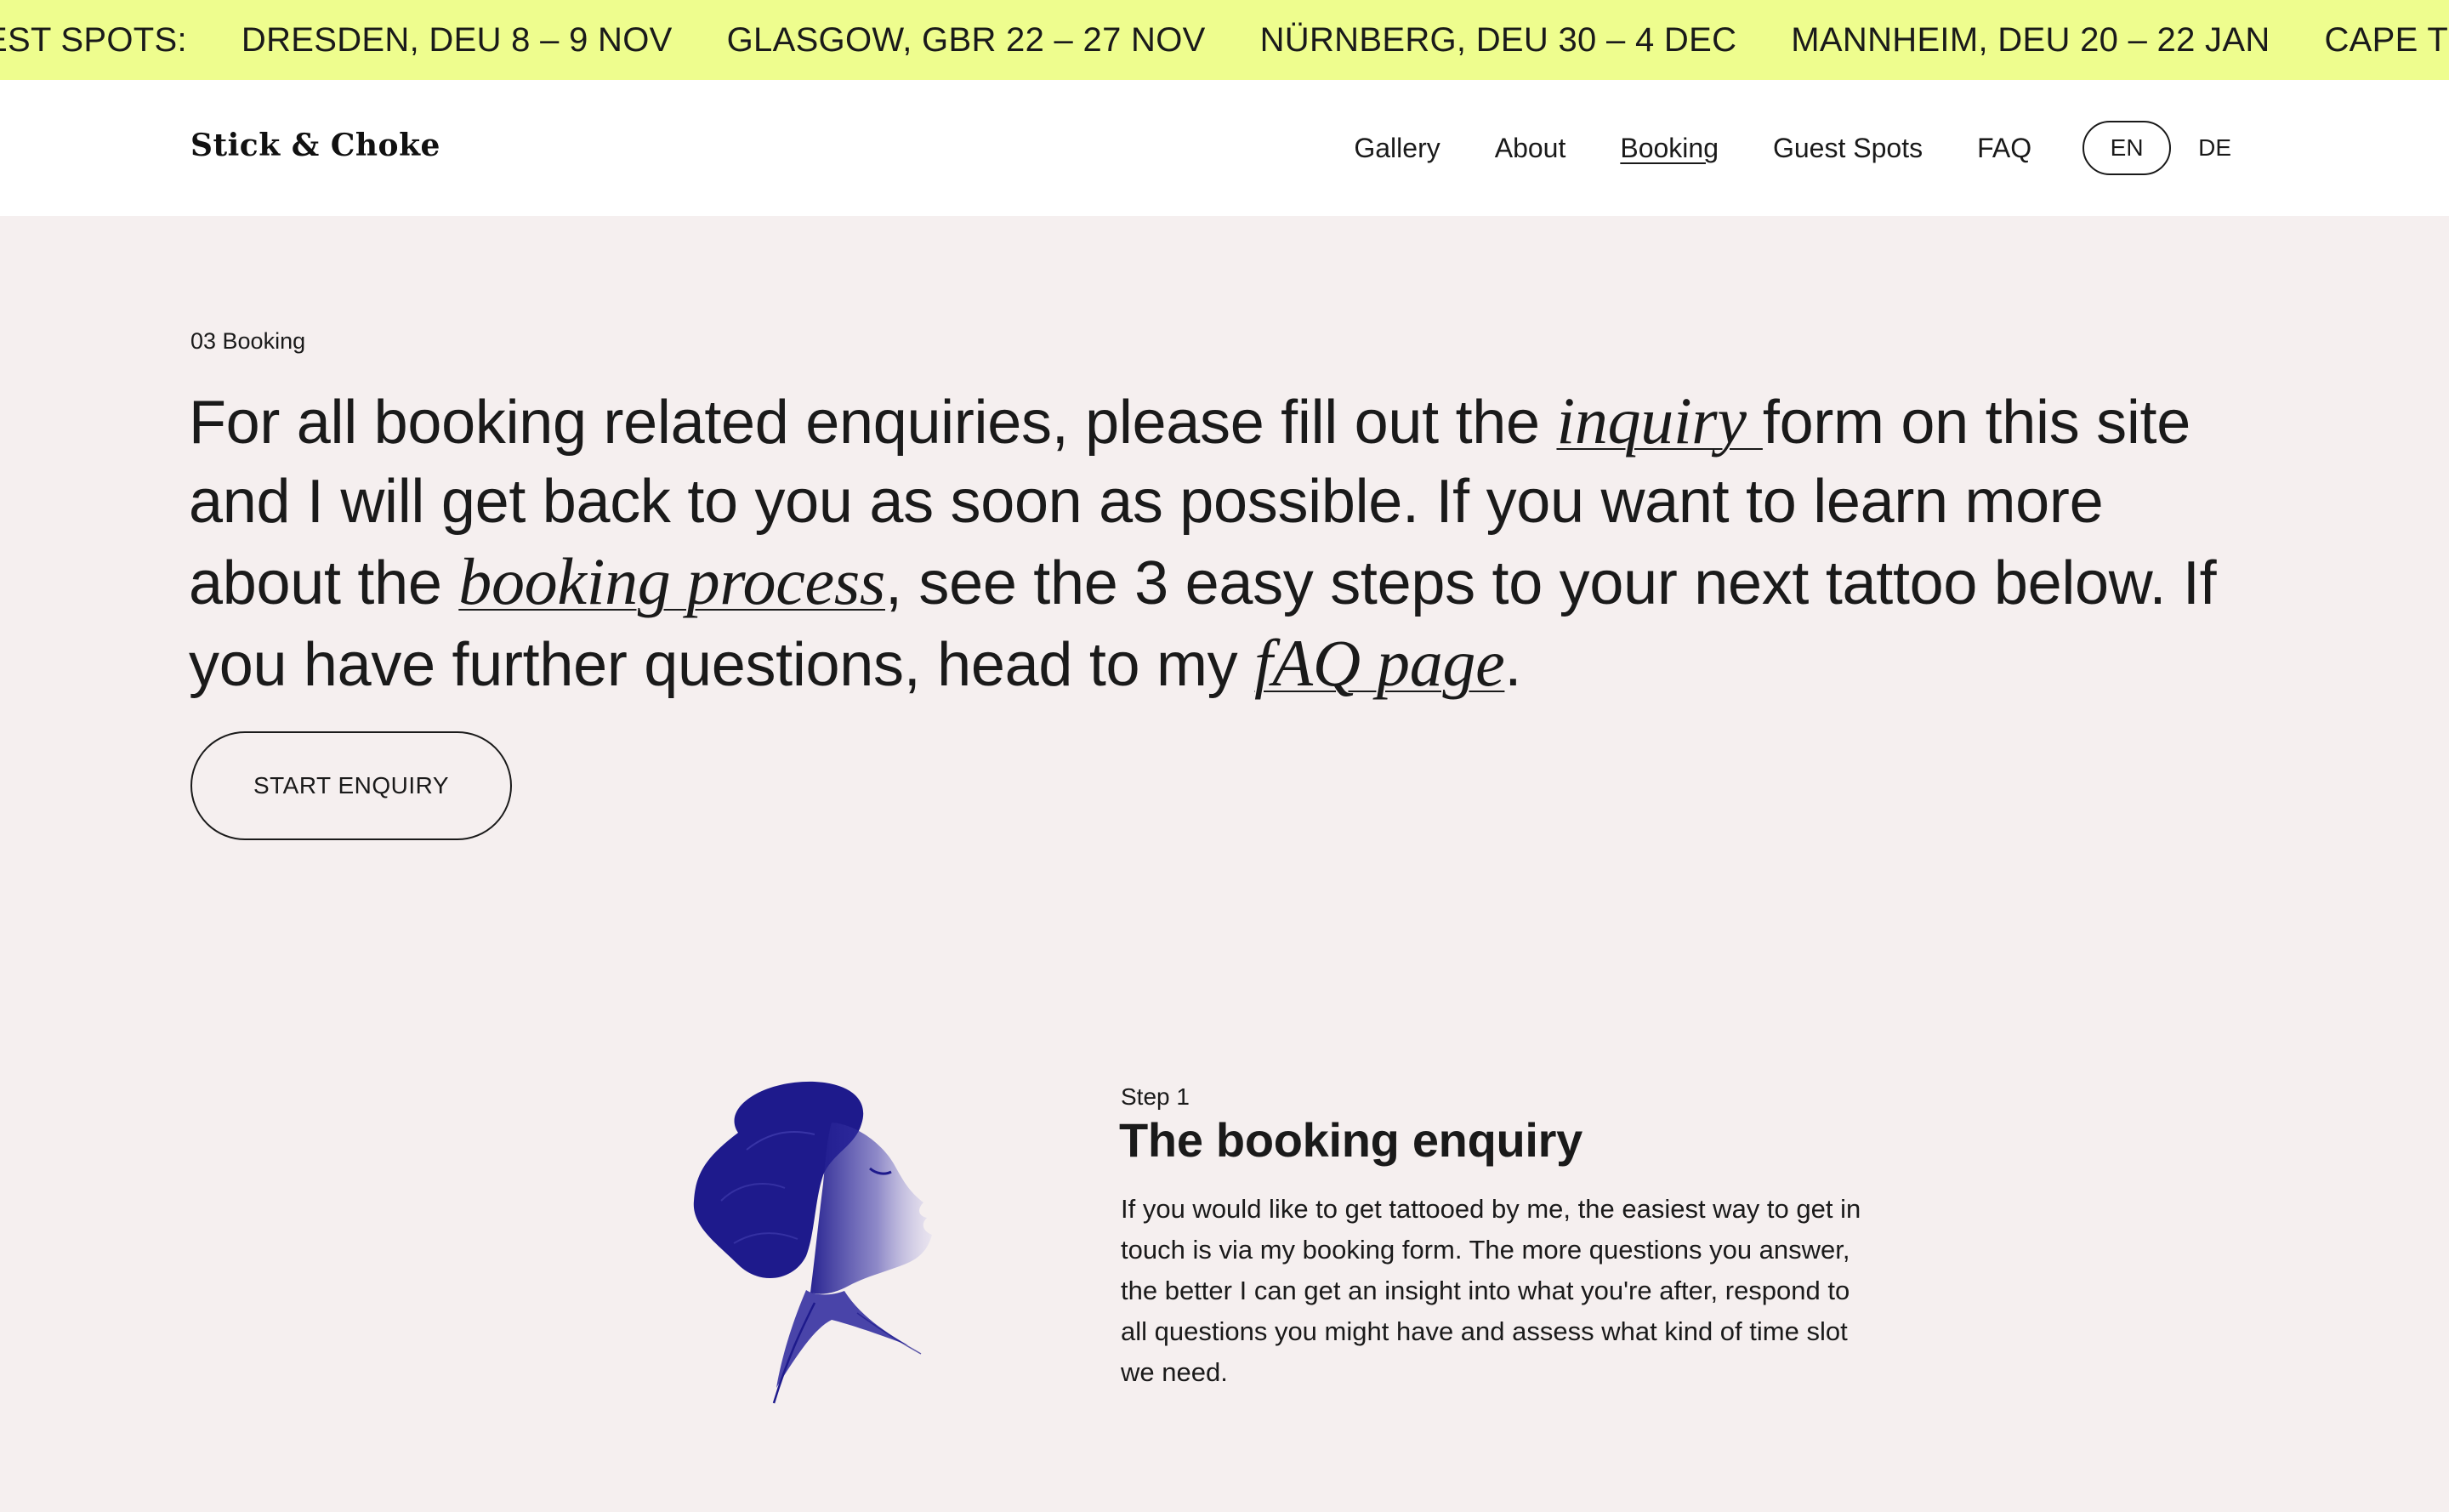 This screenshot has height=1512, width=2449. Describe the element at coordinates (2214, 148) in the screenshot. I see `language-de-button: DE` at that location.